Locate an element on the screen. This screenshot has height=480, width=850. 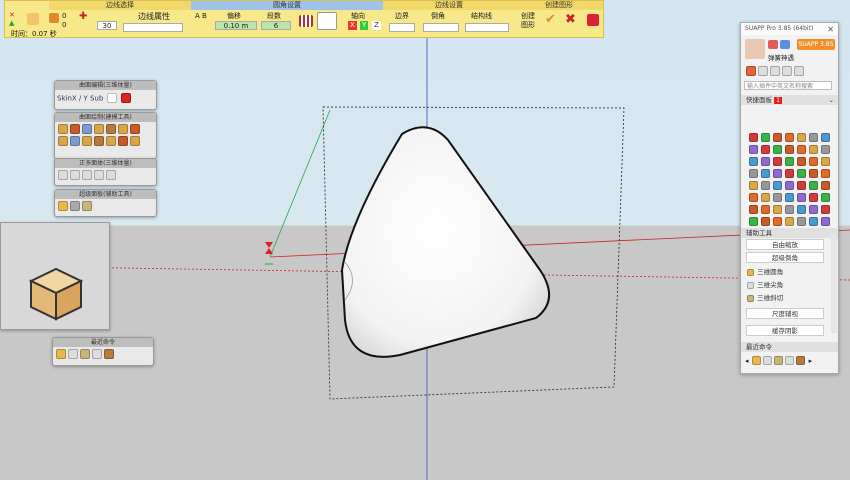
close-icon: ✕ is located at coordinates (830, 29).